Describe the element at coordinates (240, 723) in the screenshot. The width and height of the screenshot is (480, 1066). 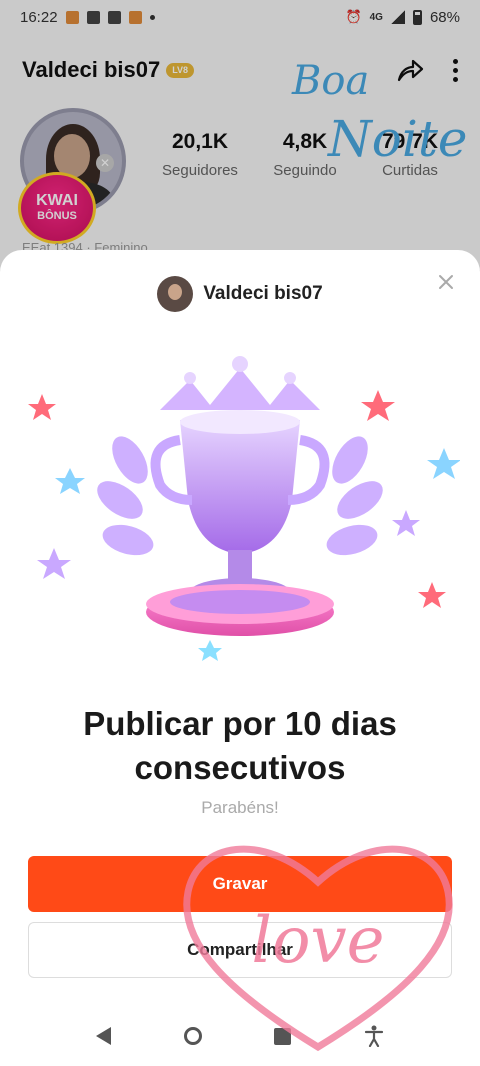
I see `title-line1: Publicar por 10 dias` at that location.